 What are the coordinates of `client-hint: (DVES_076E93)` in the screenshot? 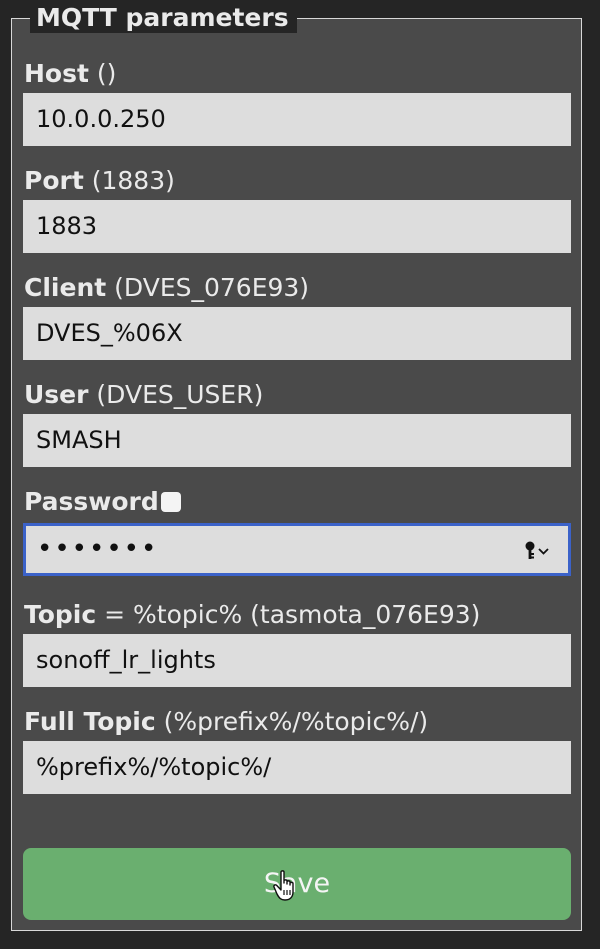 It's located at (208, 287).